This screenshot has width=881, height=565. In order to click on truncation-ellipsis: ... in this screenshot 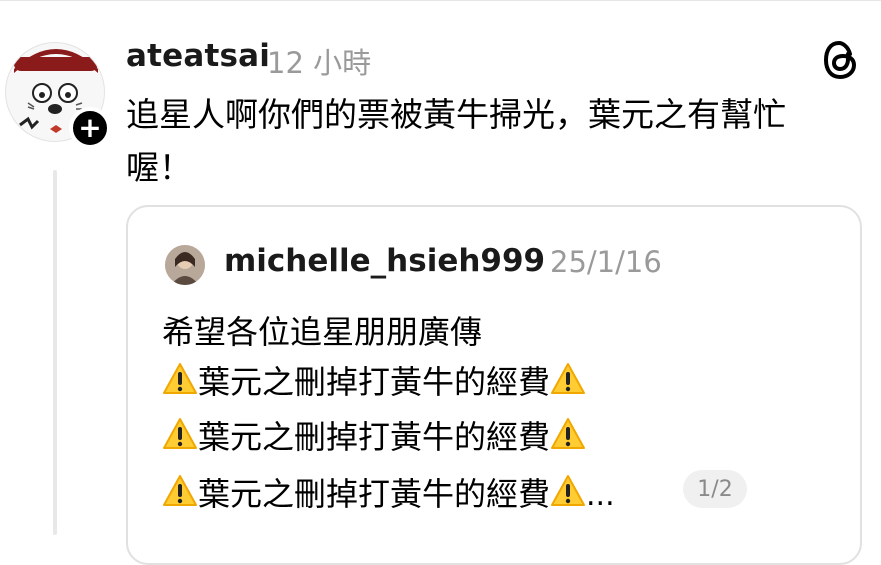, I will do `click(600, 495)`.